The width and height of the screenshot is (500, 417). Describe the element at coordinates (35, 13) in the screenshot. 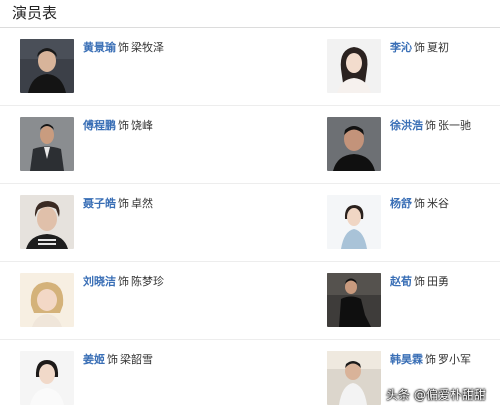

I see `section-title: 演员表` at that location.